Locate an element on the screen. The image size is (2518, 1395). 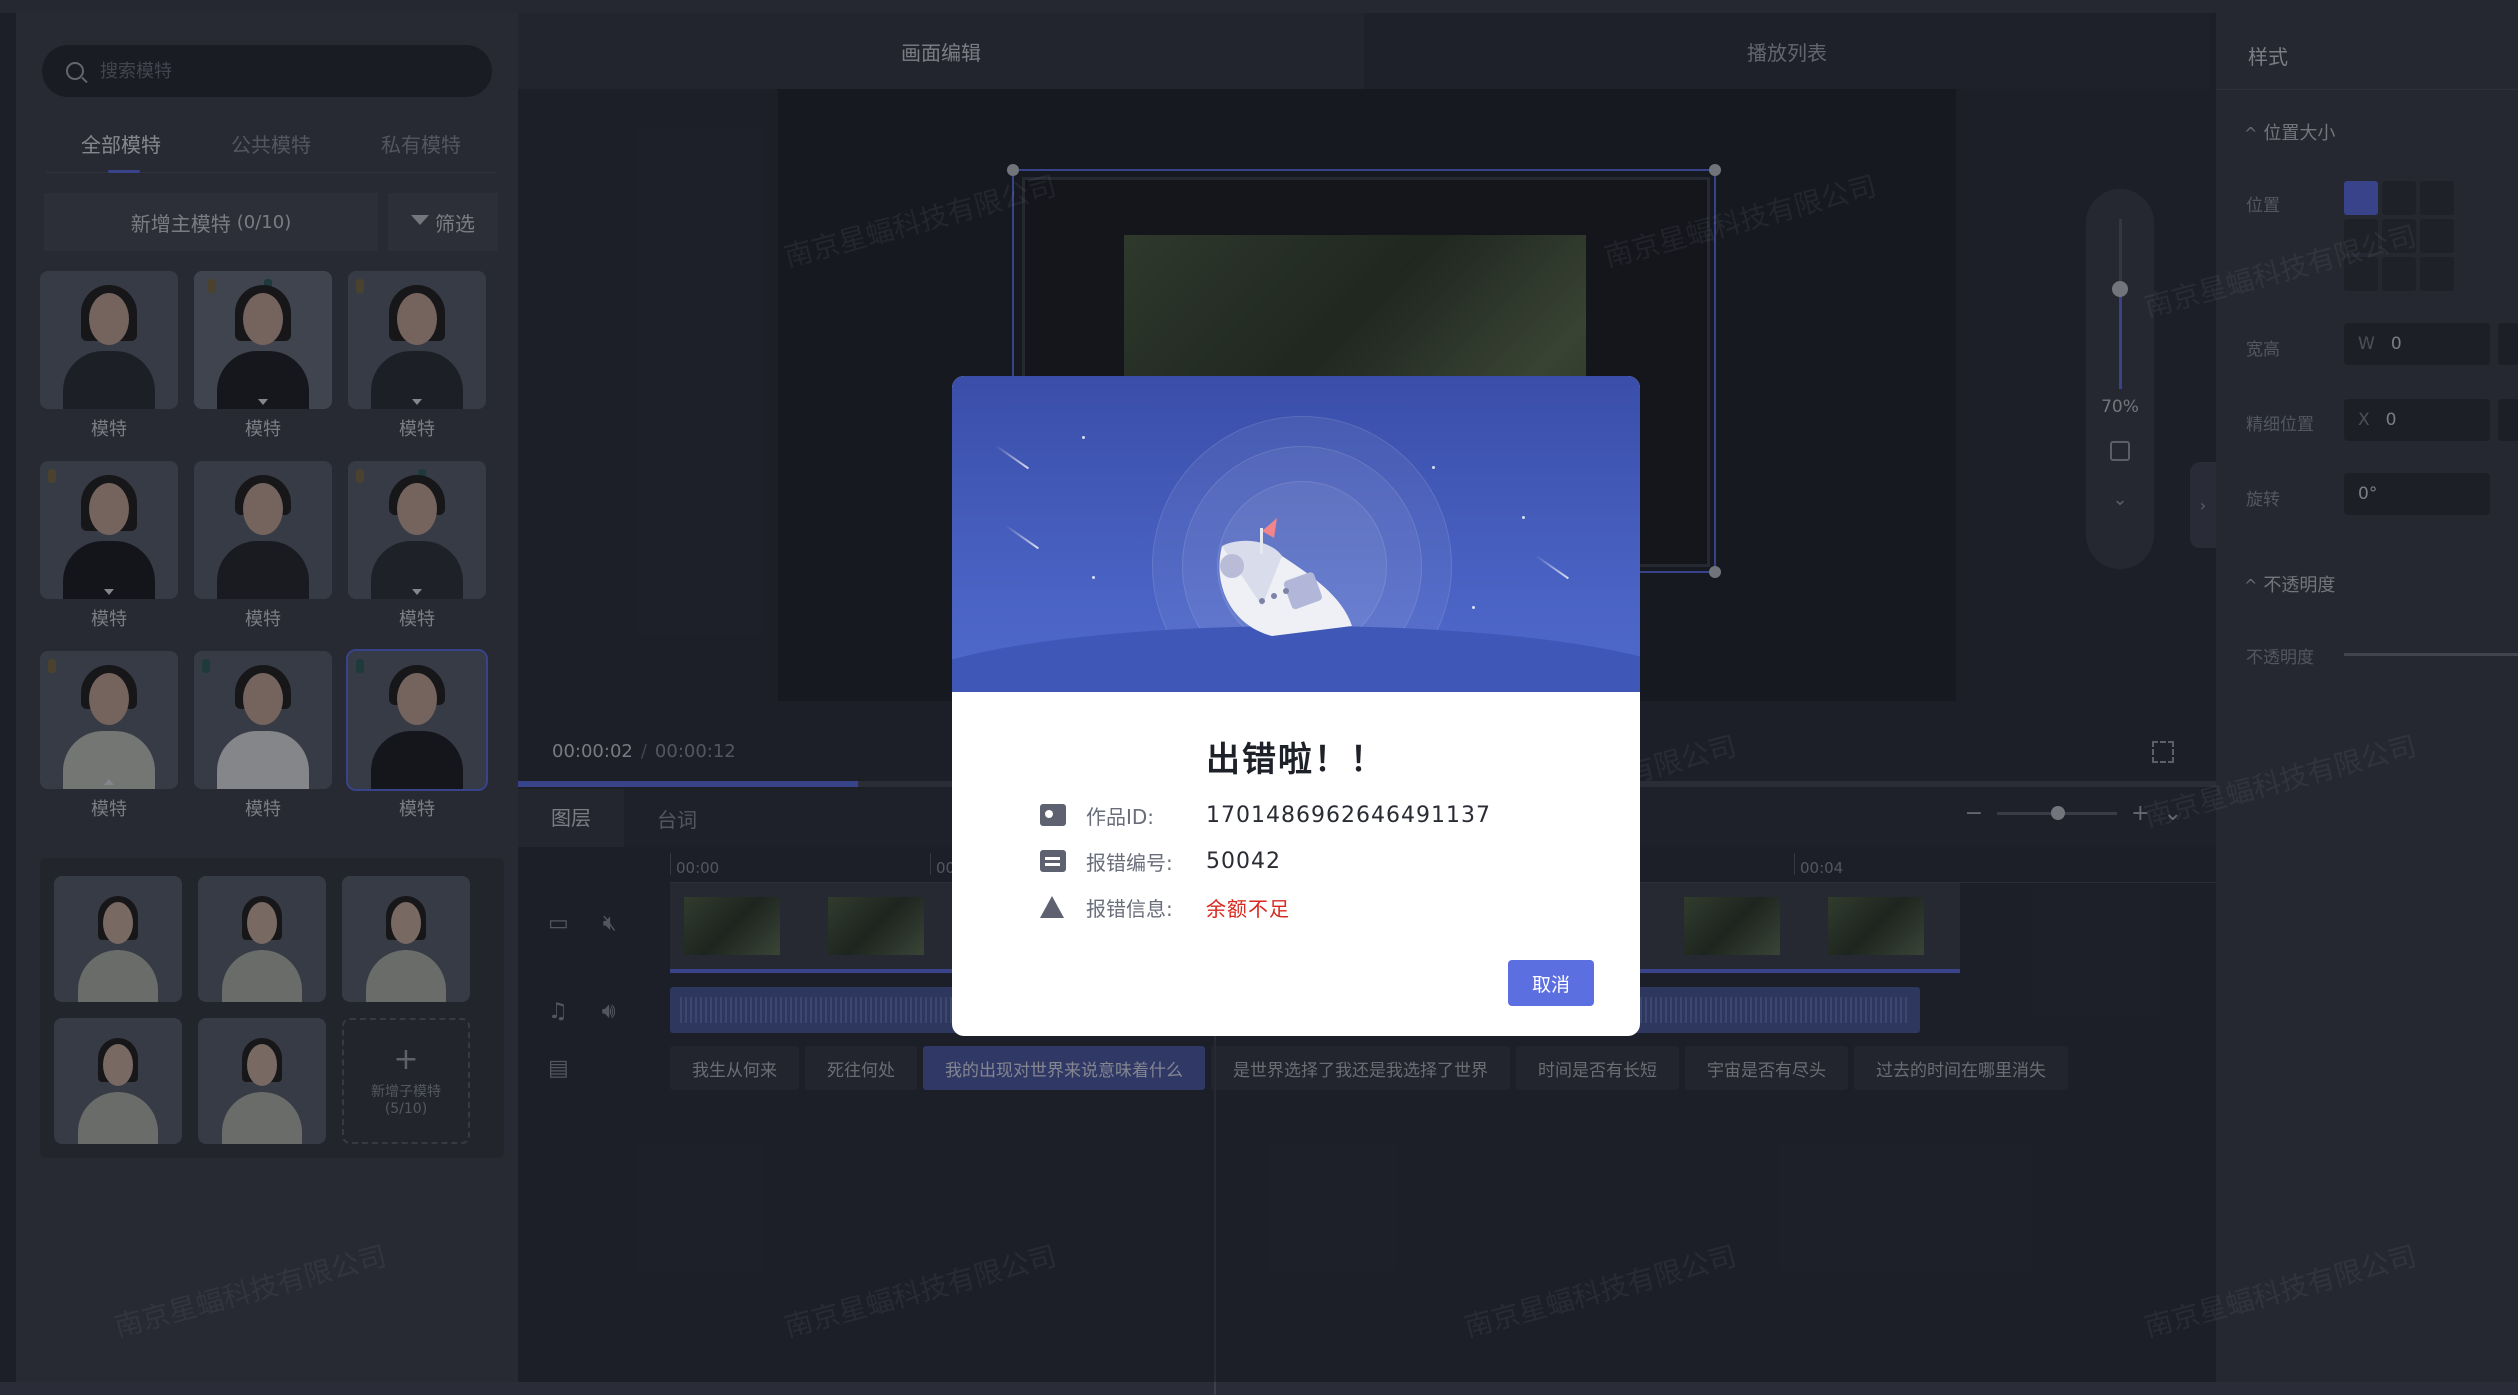
id-card-icon is located at coordinates (1053, 815).